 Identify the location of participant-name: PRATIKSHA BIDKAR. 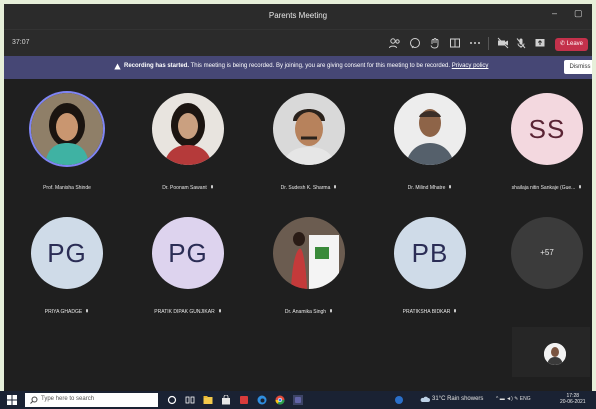
(430, 312).